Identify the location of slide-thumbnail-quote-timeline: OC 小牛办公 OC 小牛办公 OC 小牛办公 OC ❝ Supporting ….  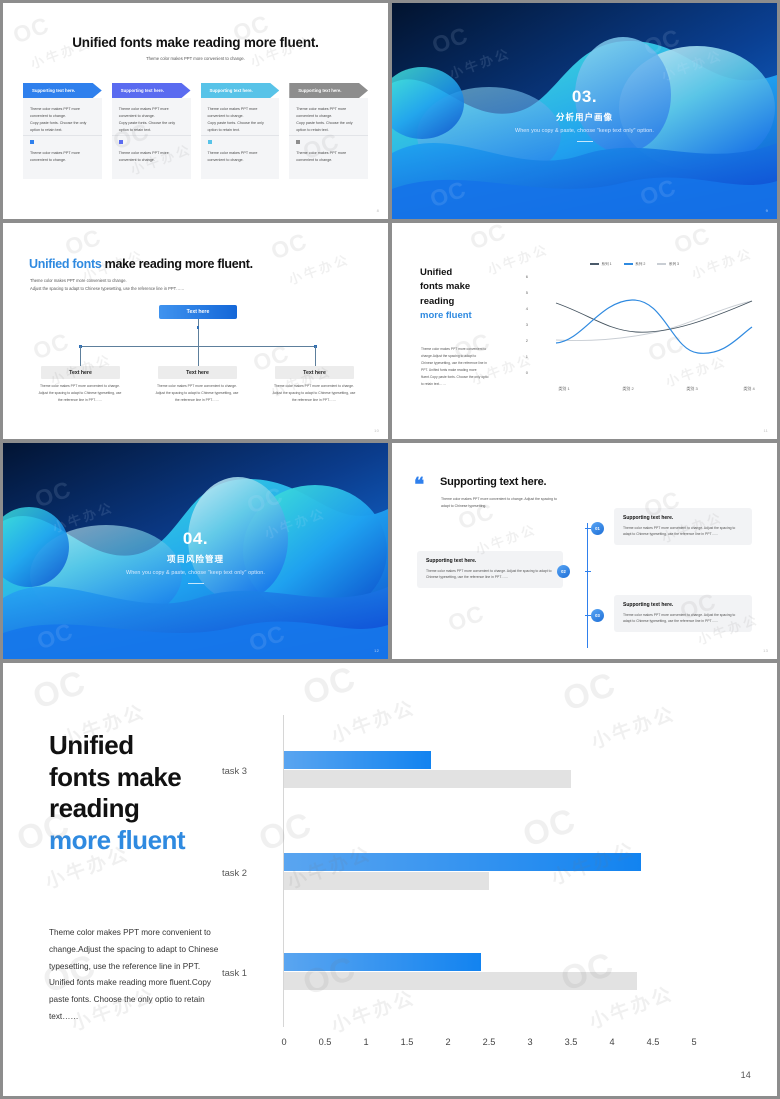
(584, 551).